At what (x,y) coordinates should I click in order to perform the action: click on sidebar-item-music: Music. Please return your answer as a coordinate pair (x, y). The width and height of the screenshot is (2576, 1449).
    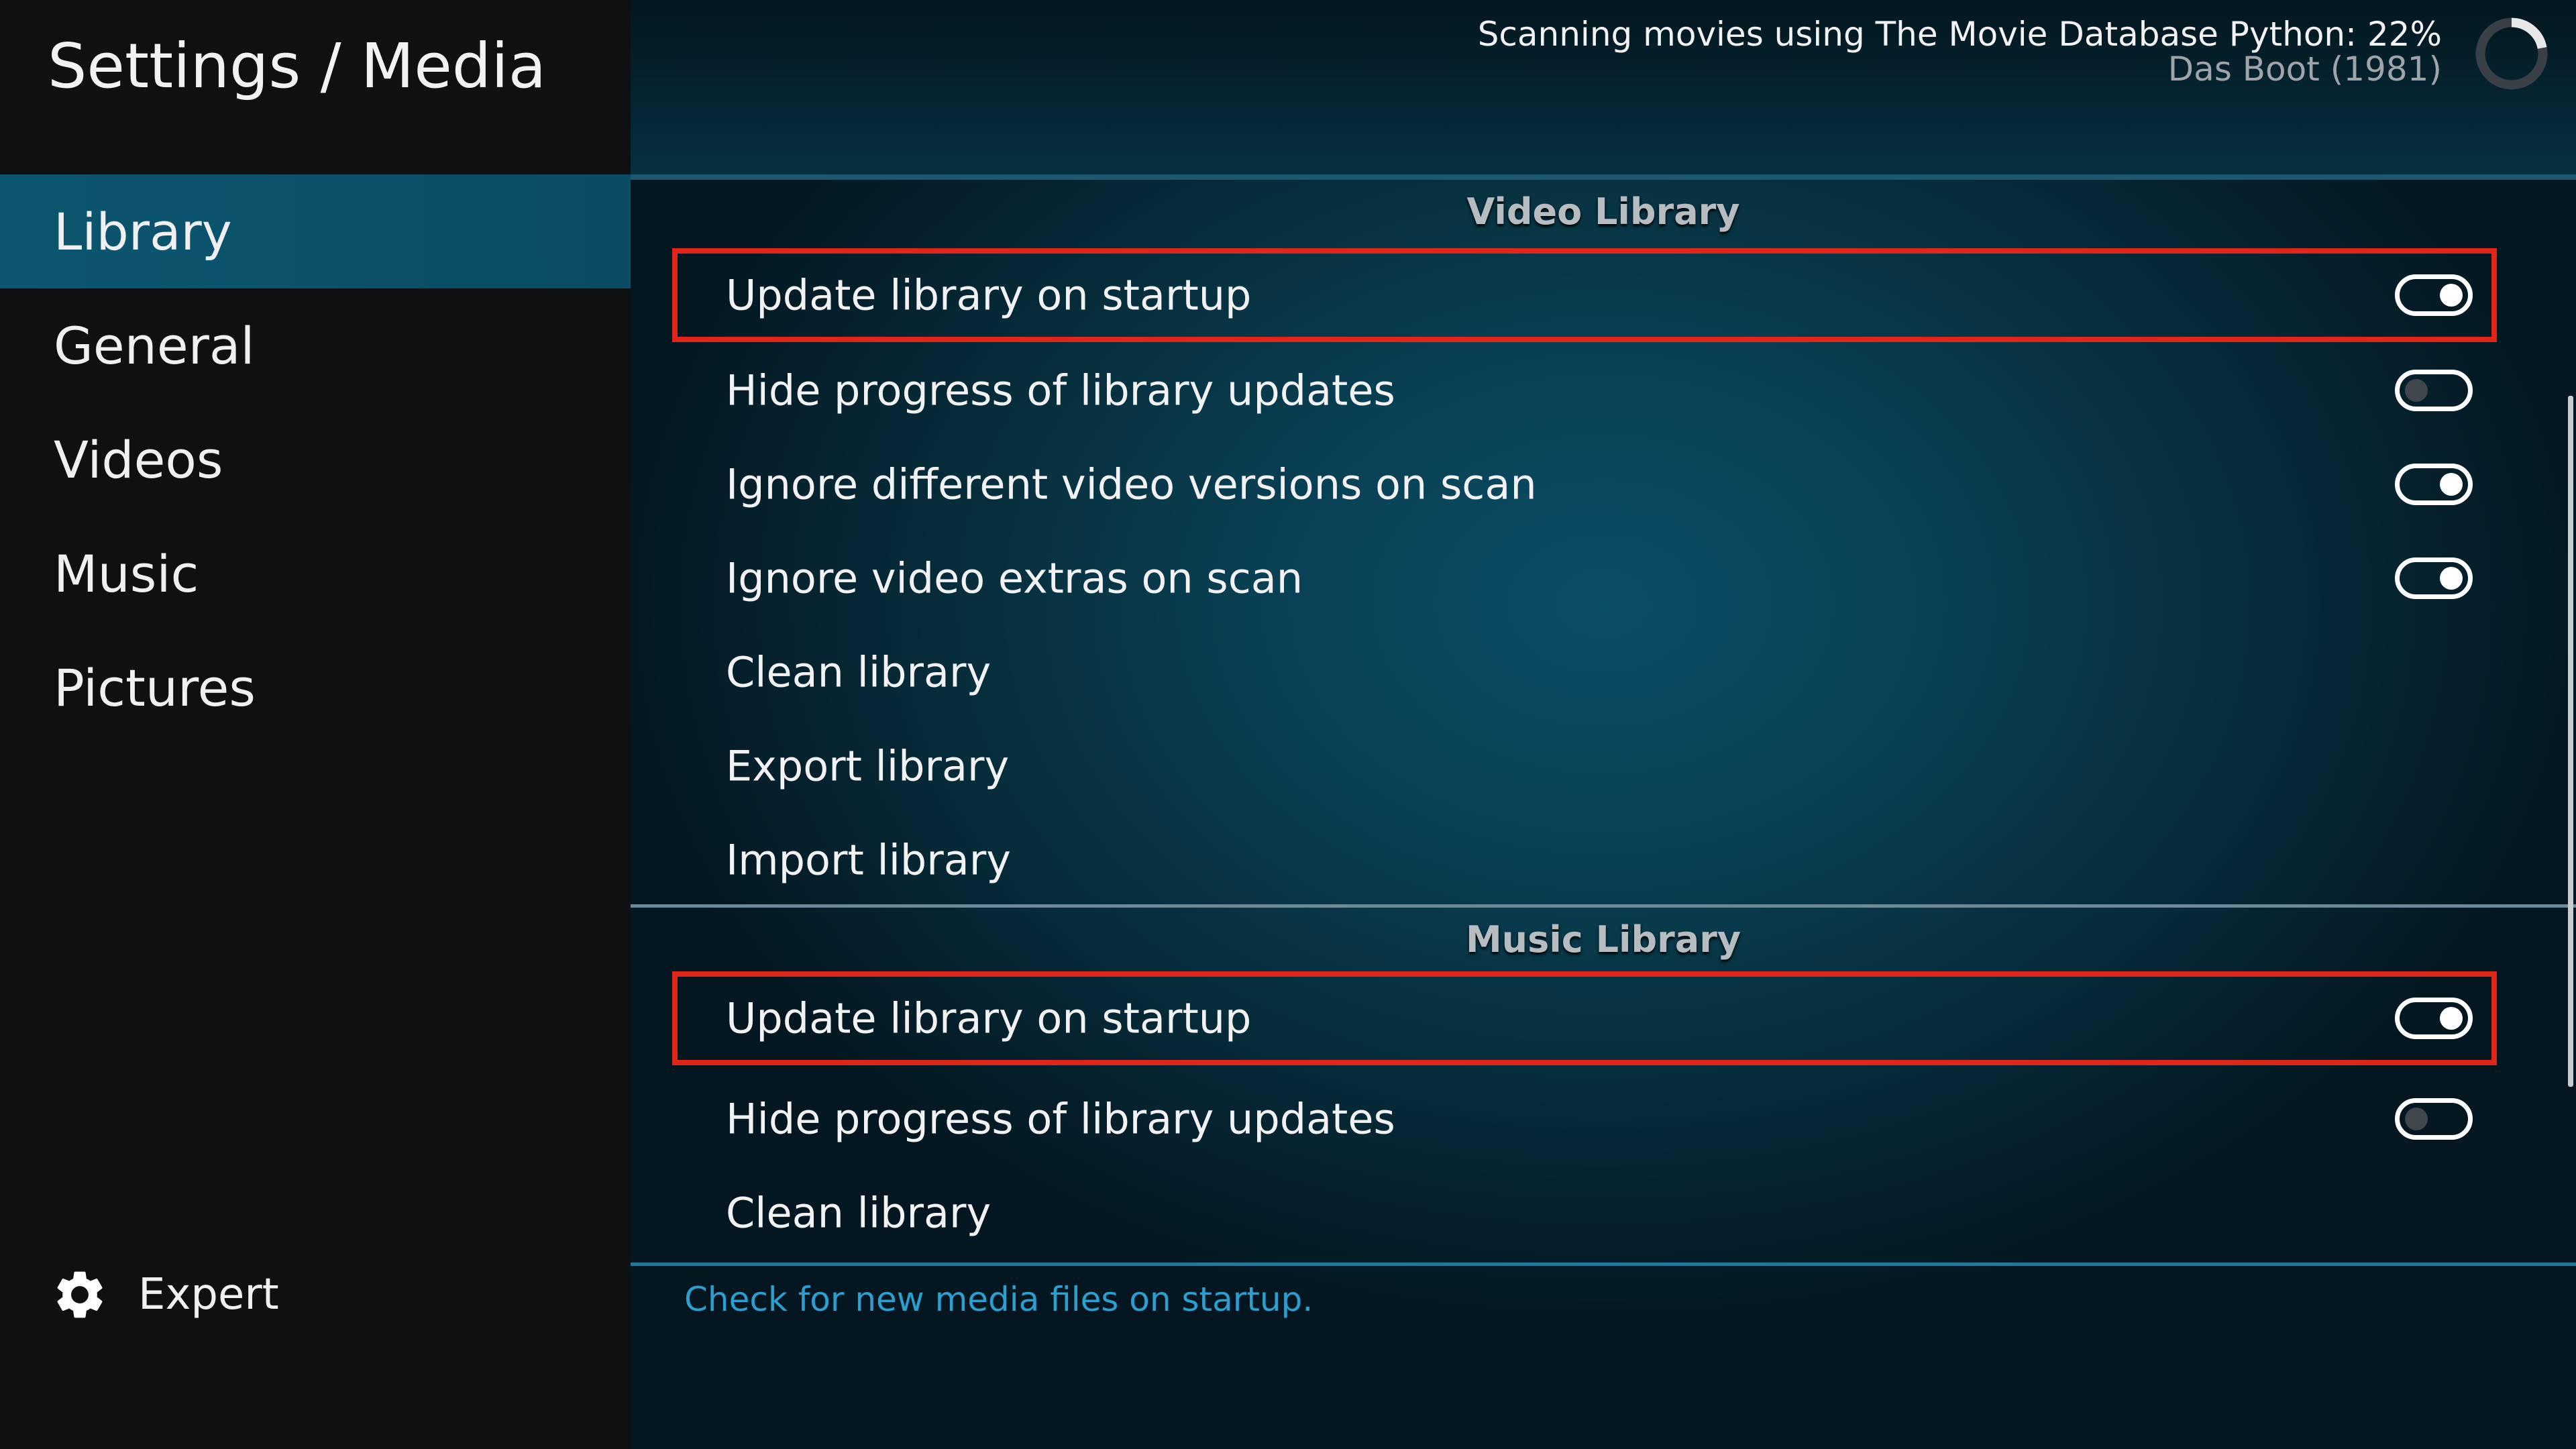
    Looking at the image, I should click on (315, 574).